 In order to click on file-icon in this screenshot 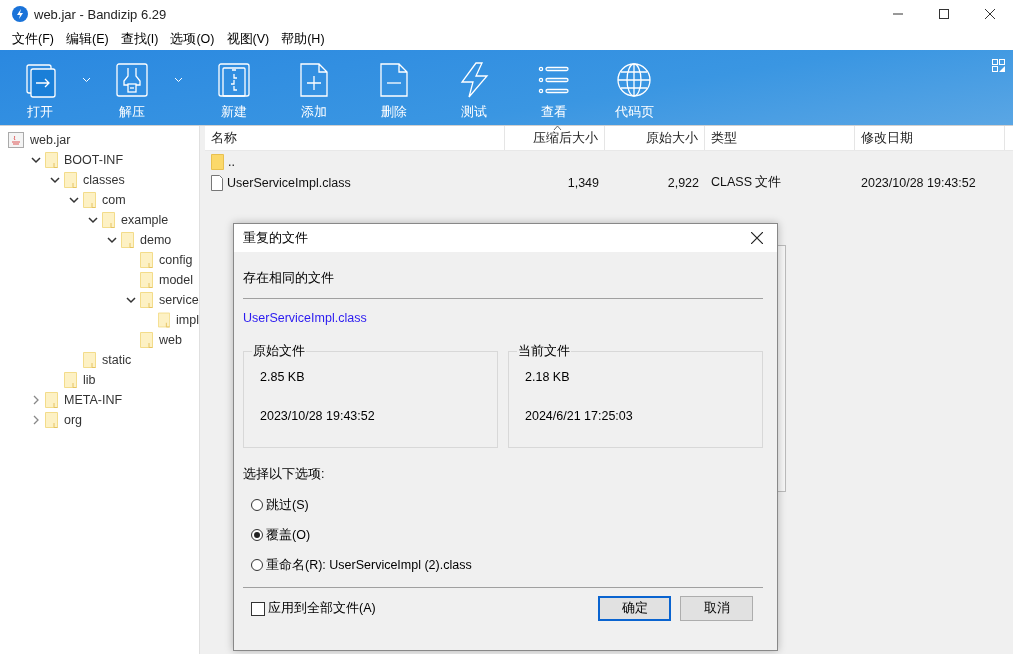, I will do `click(217, 182)`.